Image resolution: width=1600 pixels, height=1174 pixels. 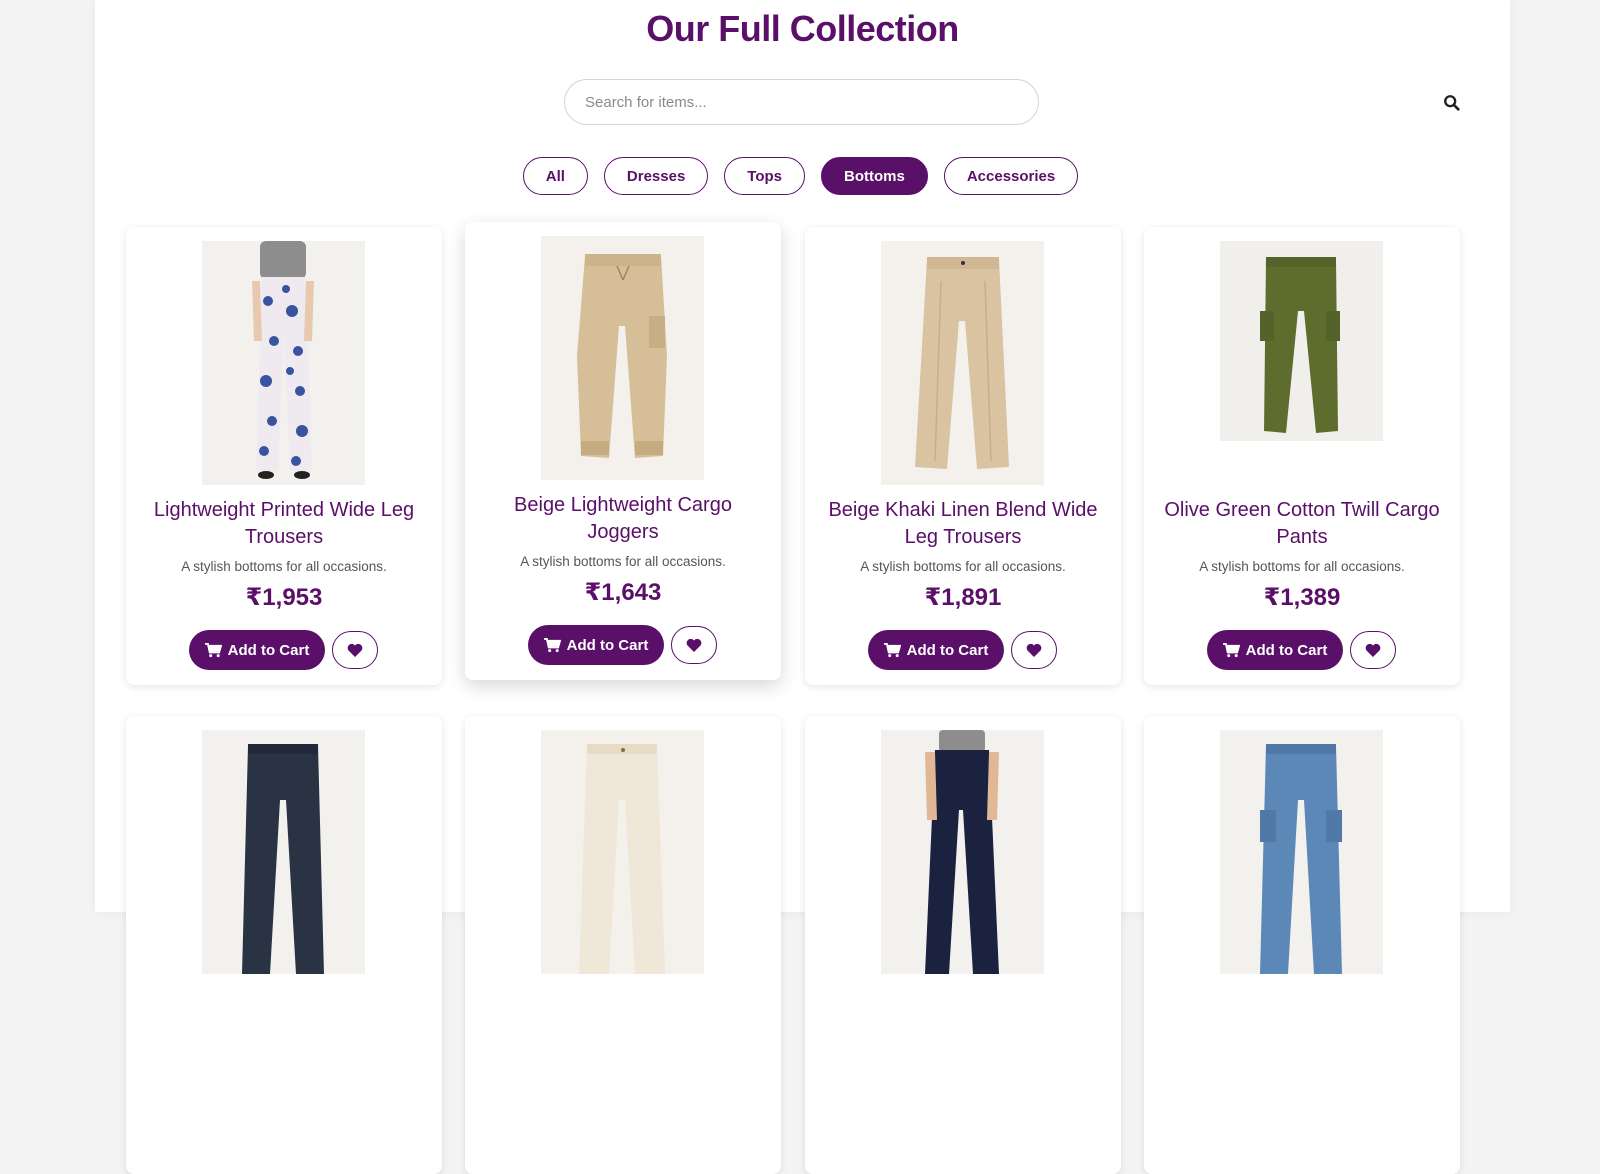 I want to click on filter-accessories: Accessories, so click(x=1011, y=176).